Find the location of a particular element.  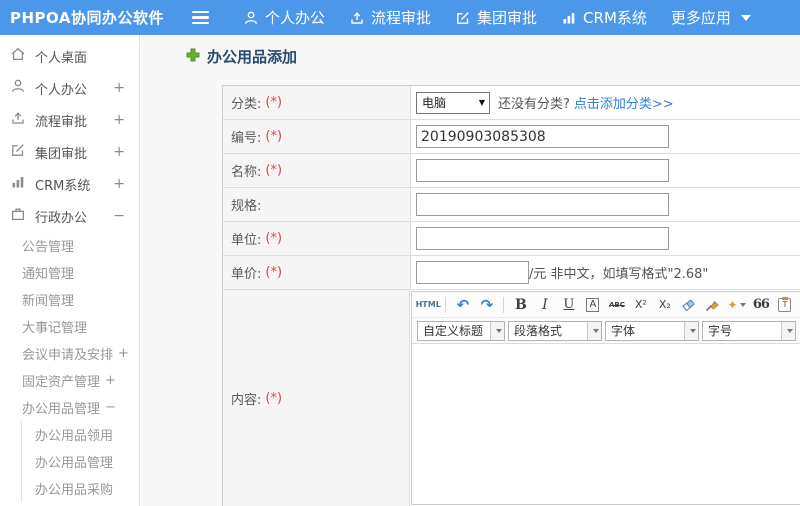

sidebar-subitem-office-supplies: 办公用品管理 − is located at coordinates (69, 407).